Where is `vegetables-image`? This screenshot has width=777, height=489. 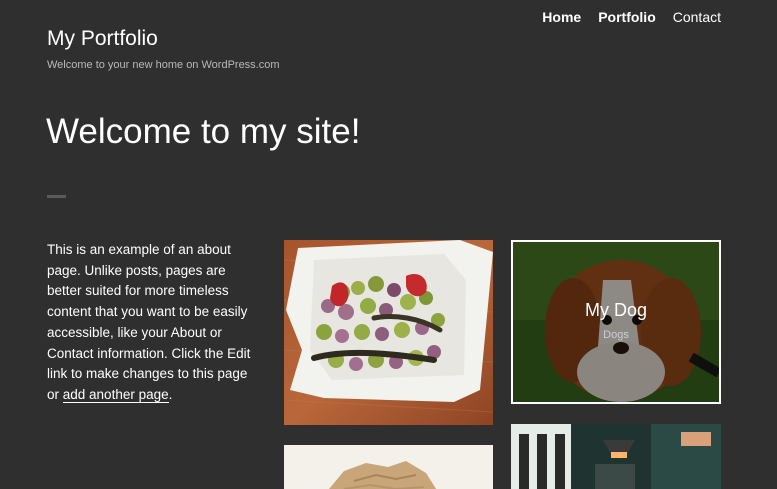
vegetables-image is located at coordinates (388, 332).